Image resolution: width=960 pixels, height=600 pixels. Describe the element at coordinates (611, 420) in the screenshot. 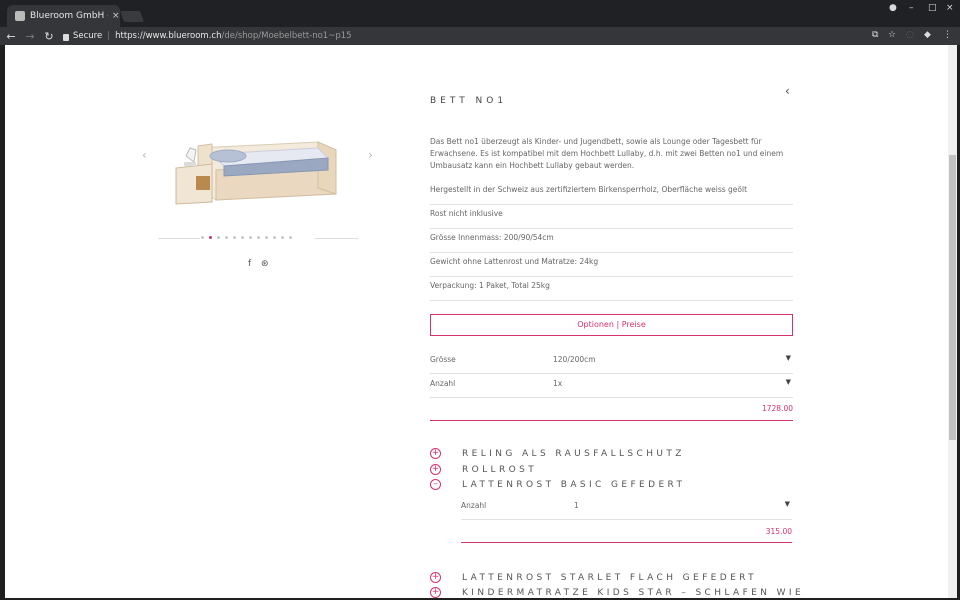

I see `price-underline` at that location.